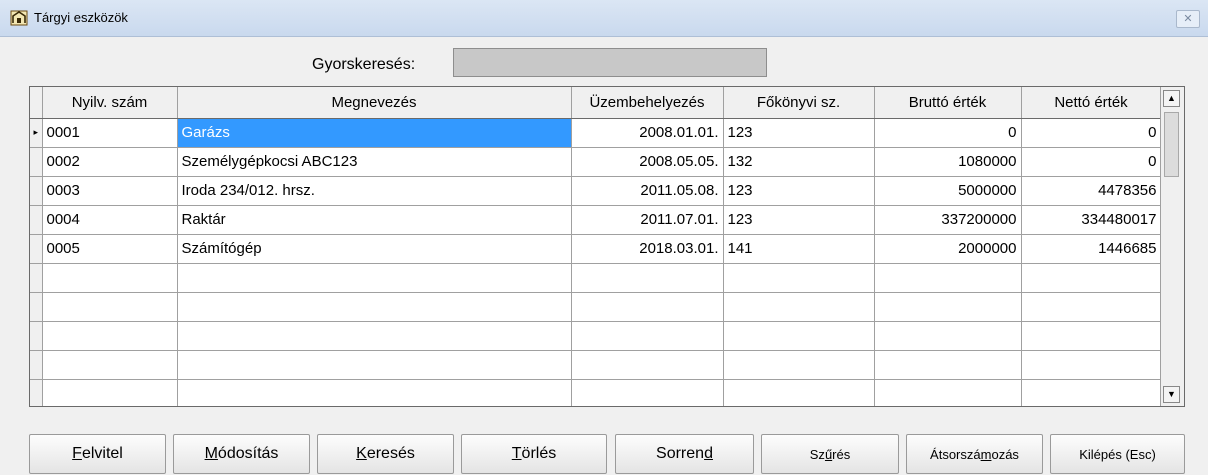  What do you see at coordinates (948, 162) in the screenshot?
I see `cell-brutto-ertek: 1080000` at bounding box center [948, 162].